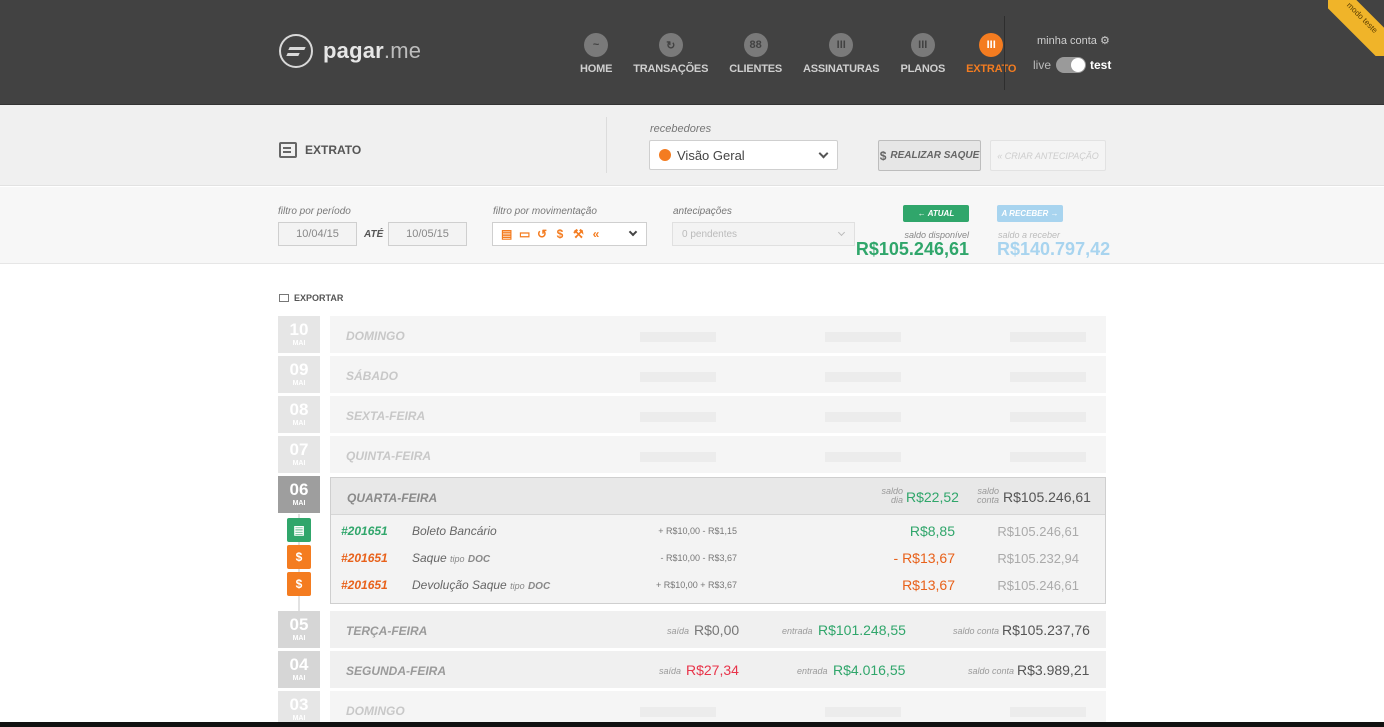  What do you see at coordinates (314, 211) in the screenshot?
I see `periodo-label: filtro por período` at bounding box center [314, 211].